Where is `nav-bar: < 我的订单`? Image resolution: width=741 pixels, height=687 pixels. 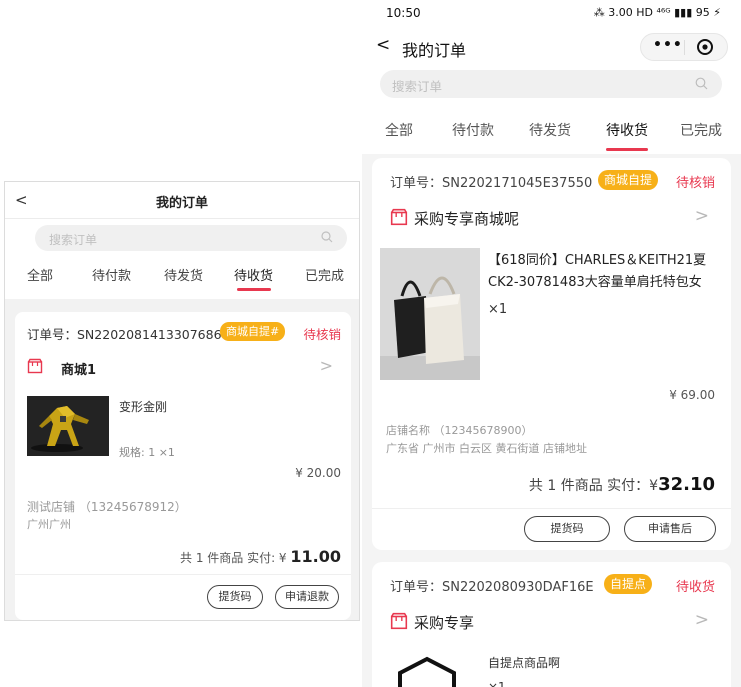 nav-bar: < 我的订单 is located at coordinates (182, 200).